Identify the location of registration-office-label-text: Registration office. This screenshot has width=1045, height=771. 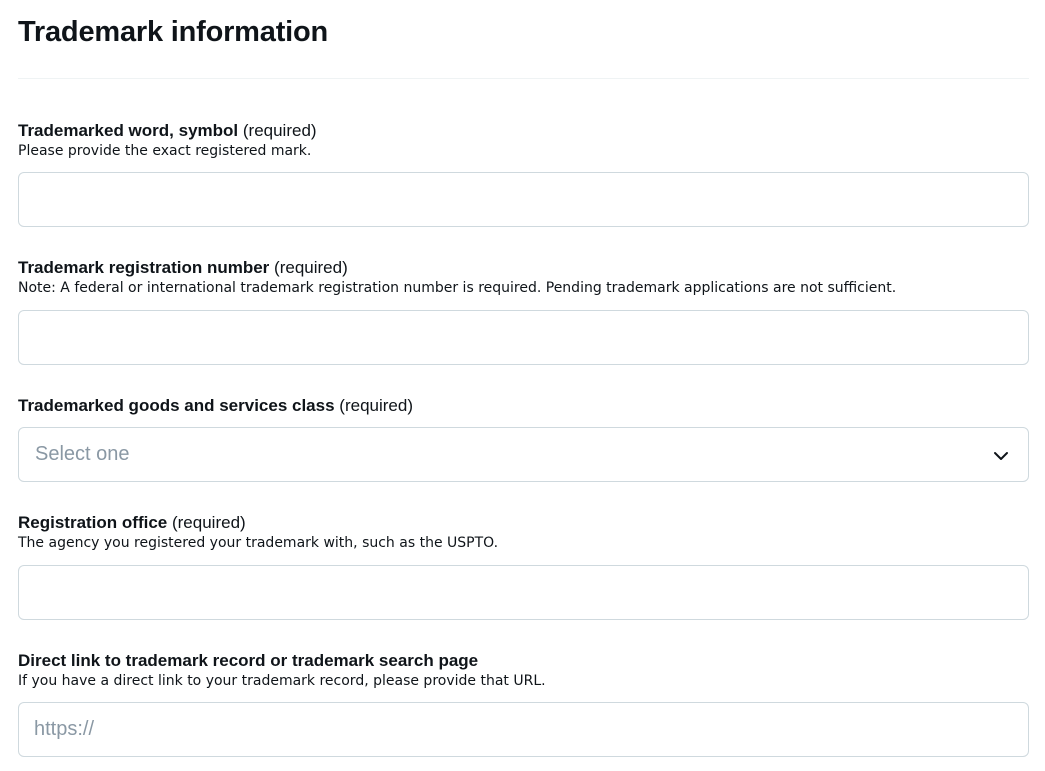
(93, 522).